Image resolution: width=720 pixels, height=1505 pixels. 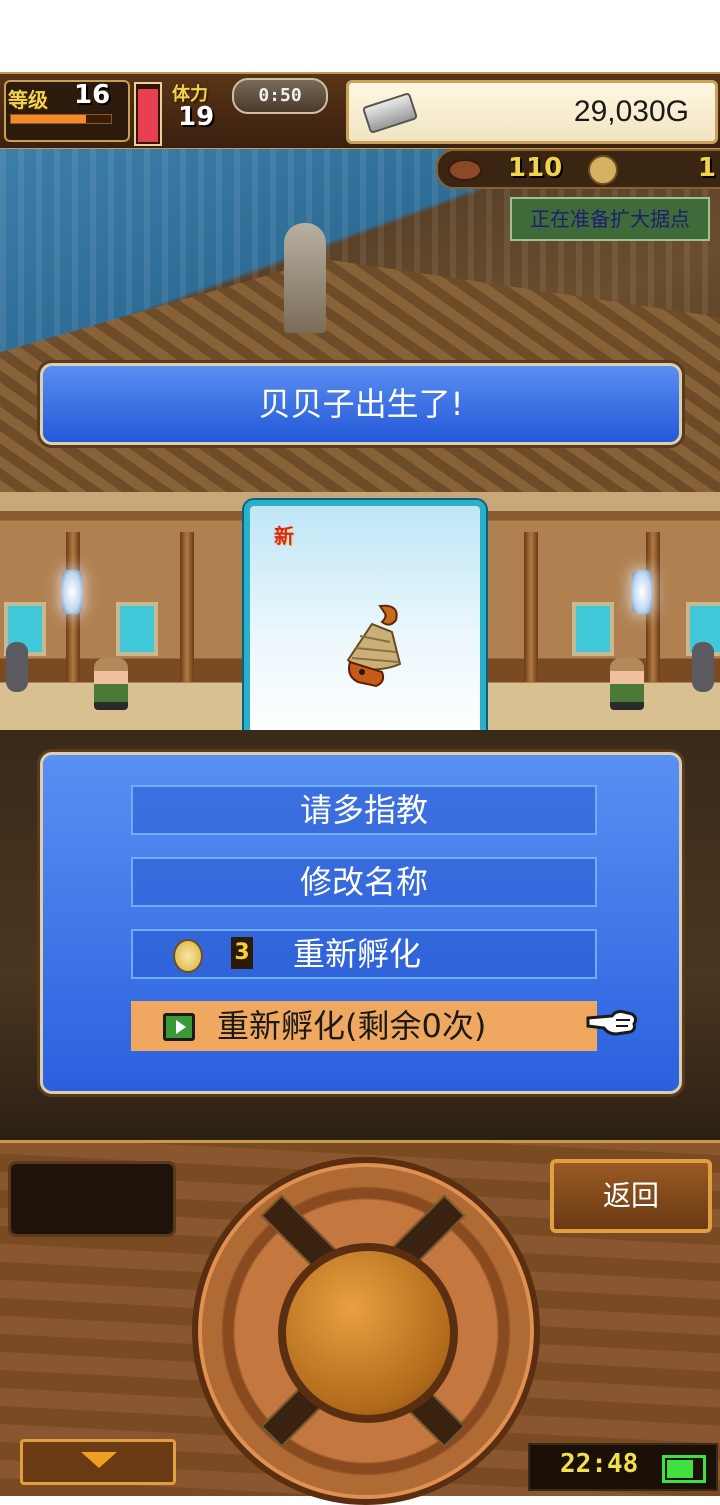 What do you see at coordinates (92, 95) in the screenshot?
I see `level-value: 16` at bounding box center [92, 95].